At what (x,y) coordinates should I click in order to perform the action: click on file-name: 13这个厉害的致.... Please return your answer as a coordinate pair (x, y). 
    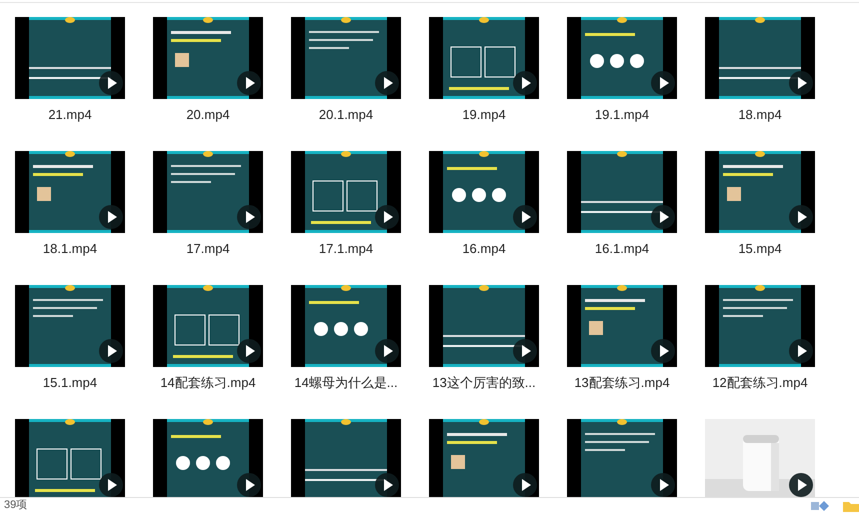
    Looking at the image, I should click on (484, 383).